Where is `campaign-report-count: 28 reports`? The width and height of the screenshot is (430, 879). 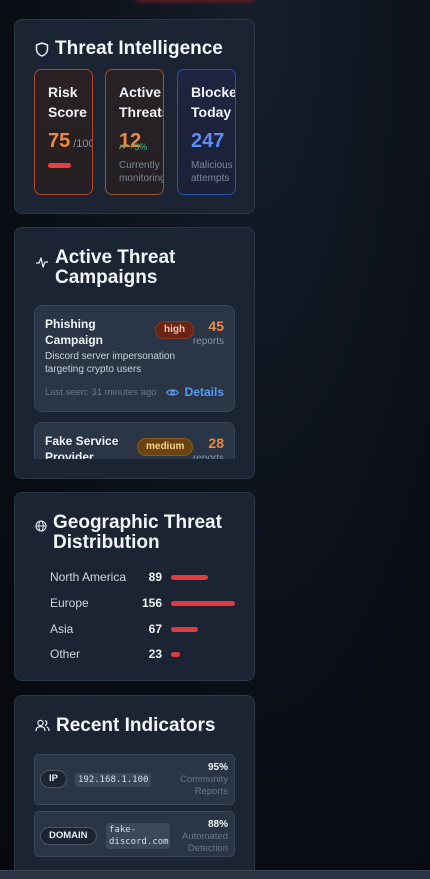 campaign-report-count: 28 reports is located at coordinates (208, 447).